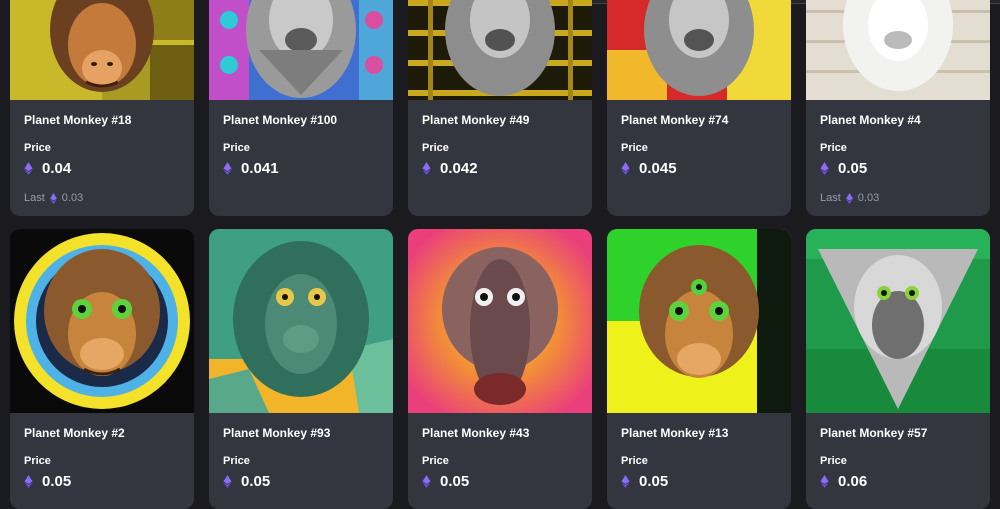 This screenshot has height=509, width=1000. I want to click on nft-card: Planet Monkey #57 Price 0.06, so click(898, 369).